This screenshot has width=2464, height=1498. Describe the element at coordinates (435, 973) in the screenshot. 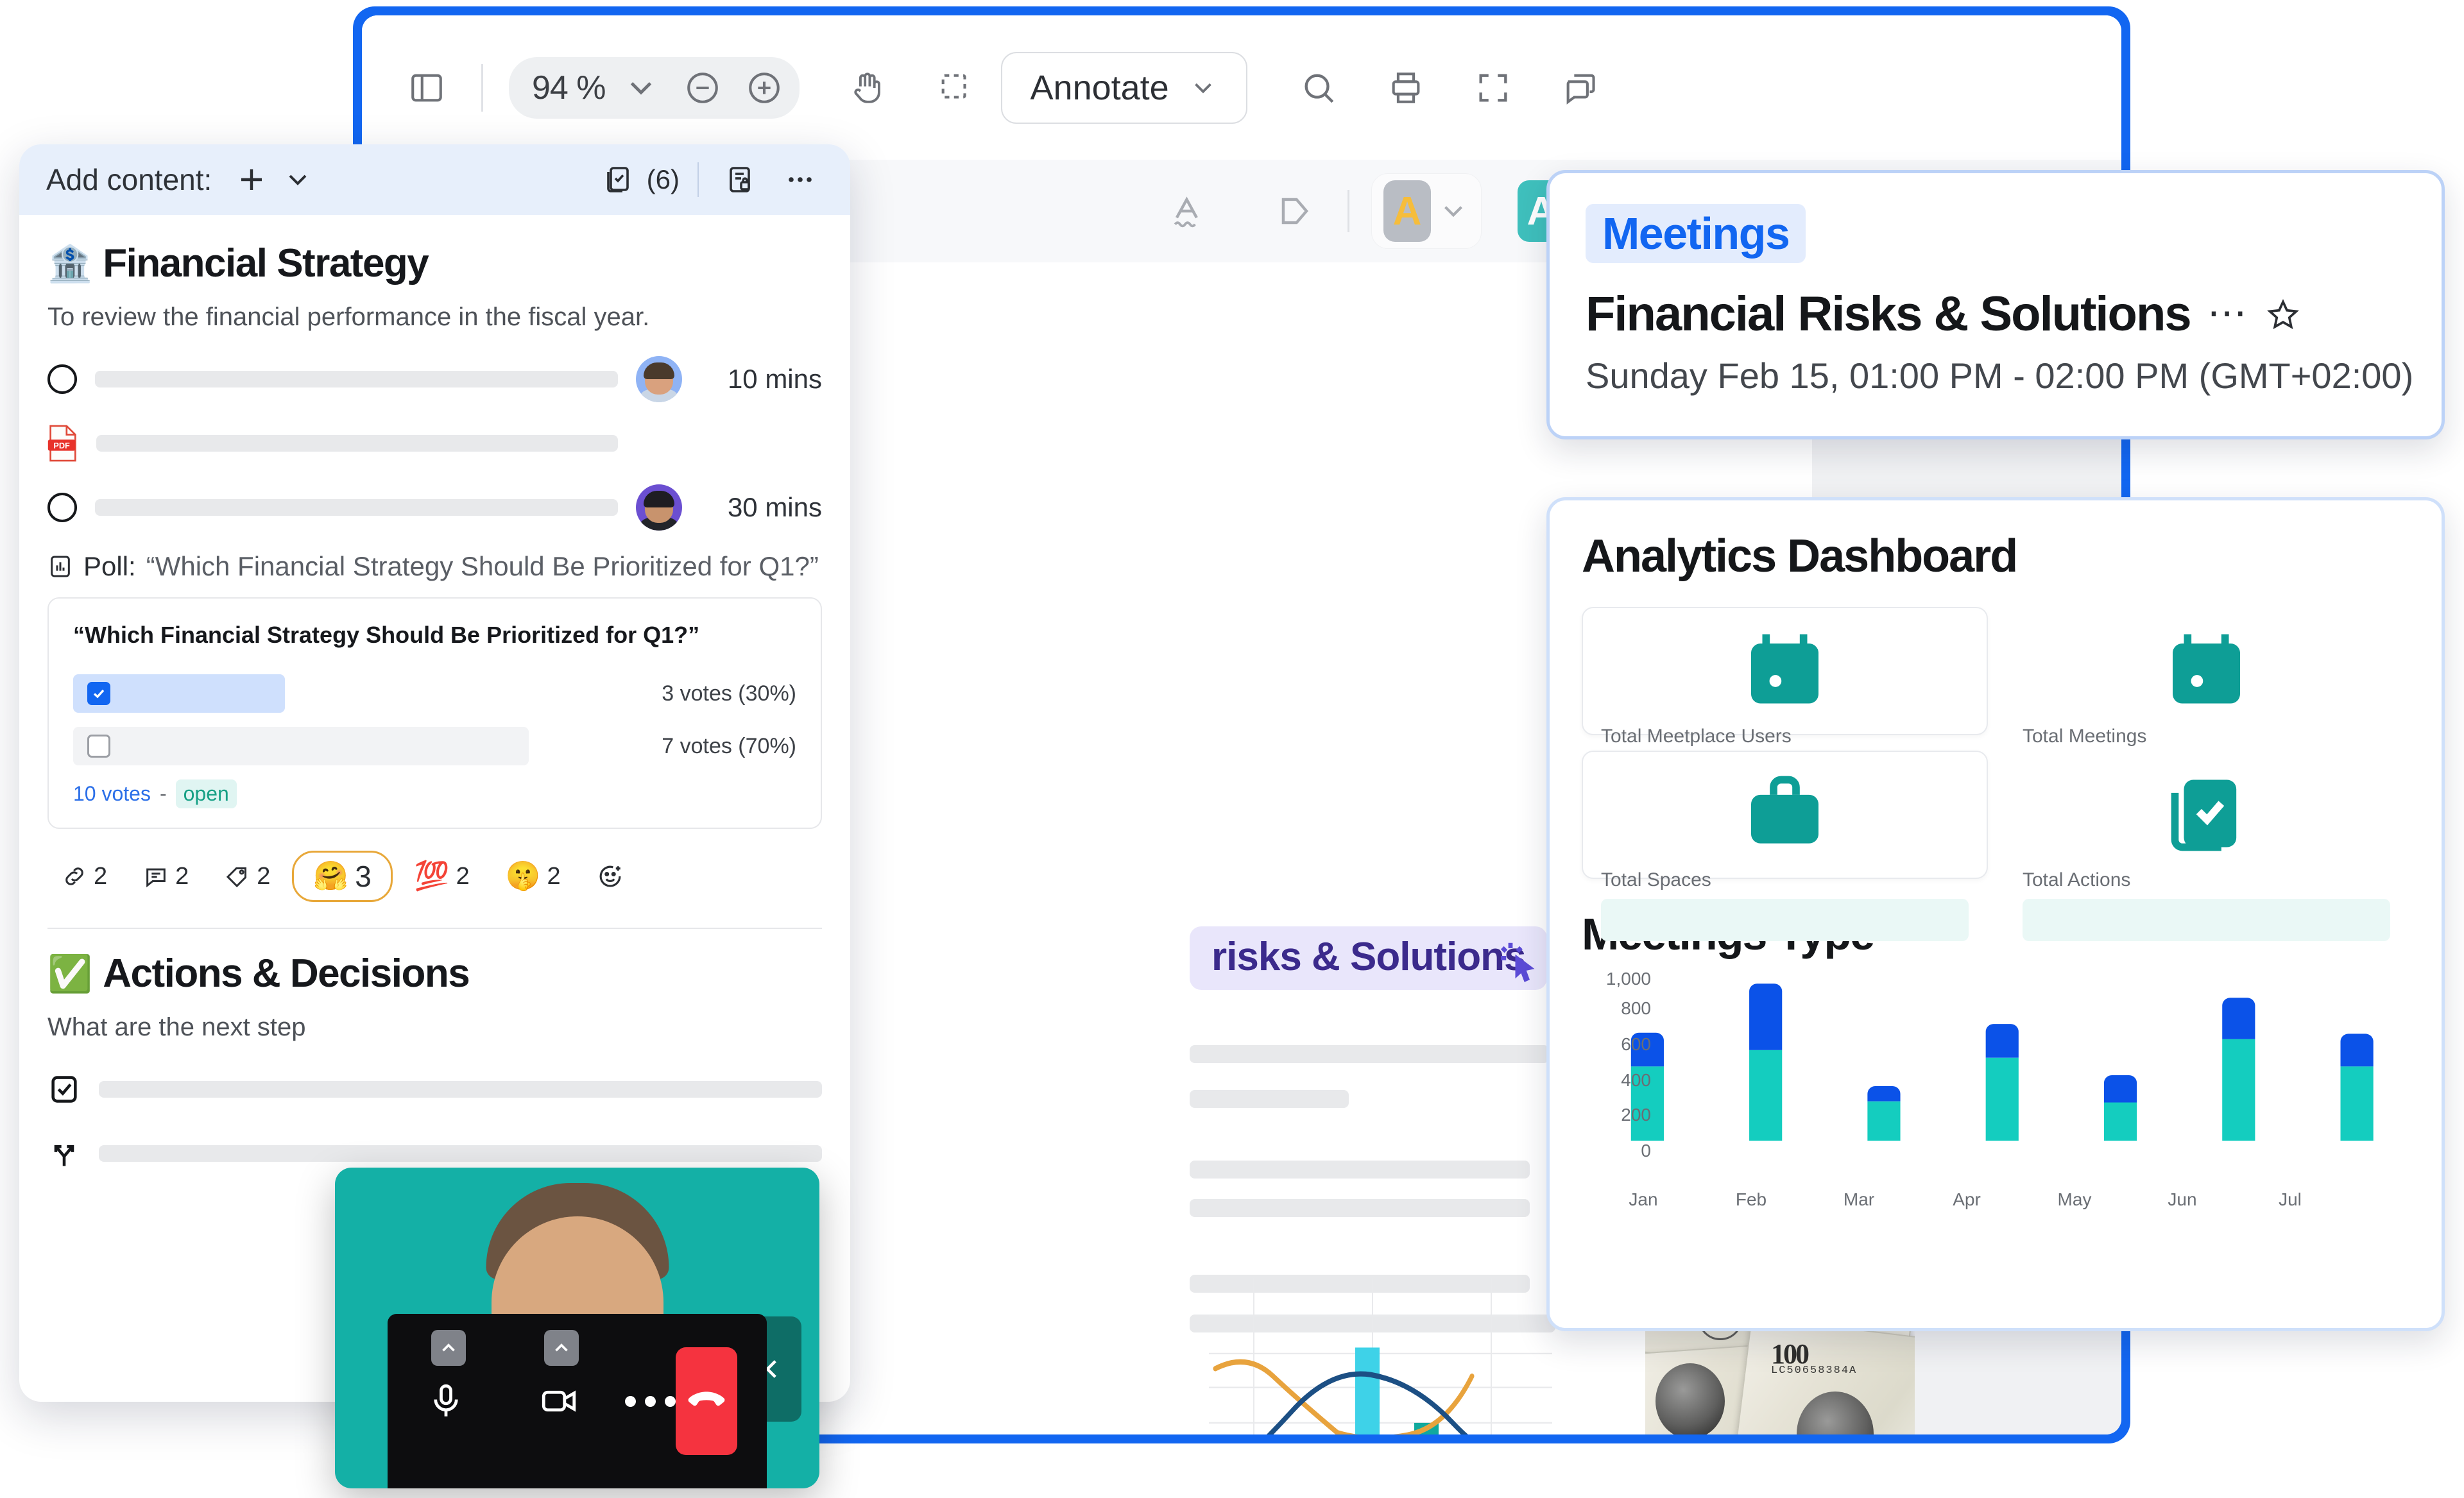

I see `section-heading-actions-decisions: ✅ Actions & Decisions` at that location.